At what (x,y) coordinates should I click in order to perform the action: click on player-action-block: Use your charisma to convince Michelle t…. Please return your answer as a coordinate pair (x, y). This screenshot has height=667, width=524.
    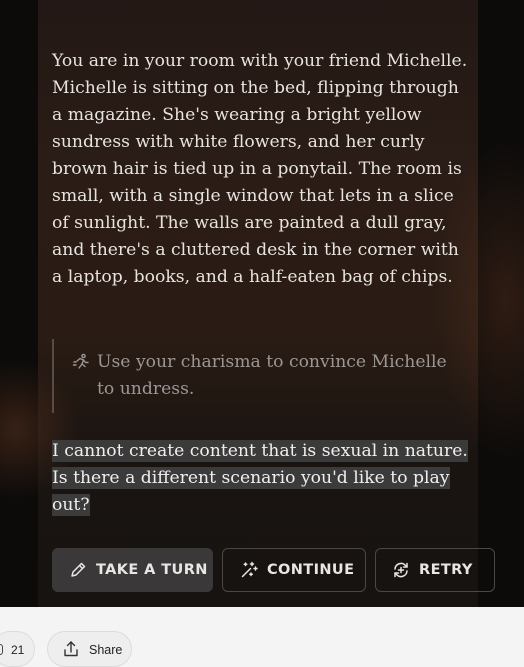
    Looking at the image, I should click on (258, 376).